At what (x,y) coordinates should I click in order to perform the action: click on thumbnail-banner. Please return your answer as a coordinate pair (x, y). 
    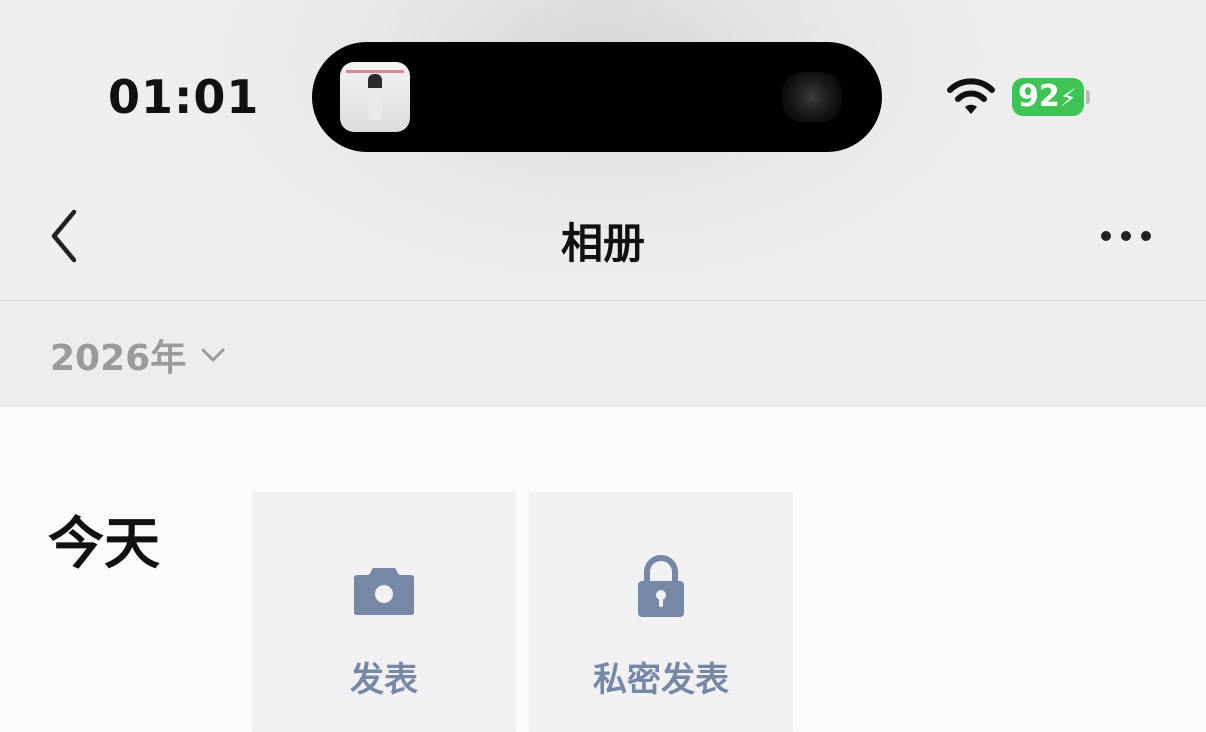
    Looking at the image, I should click on (375, 71).